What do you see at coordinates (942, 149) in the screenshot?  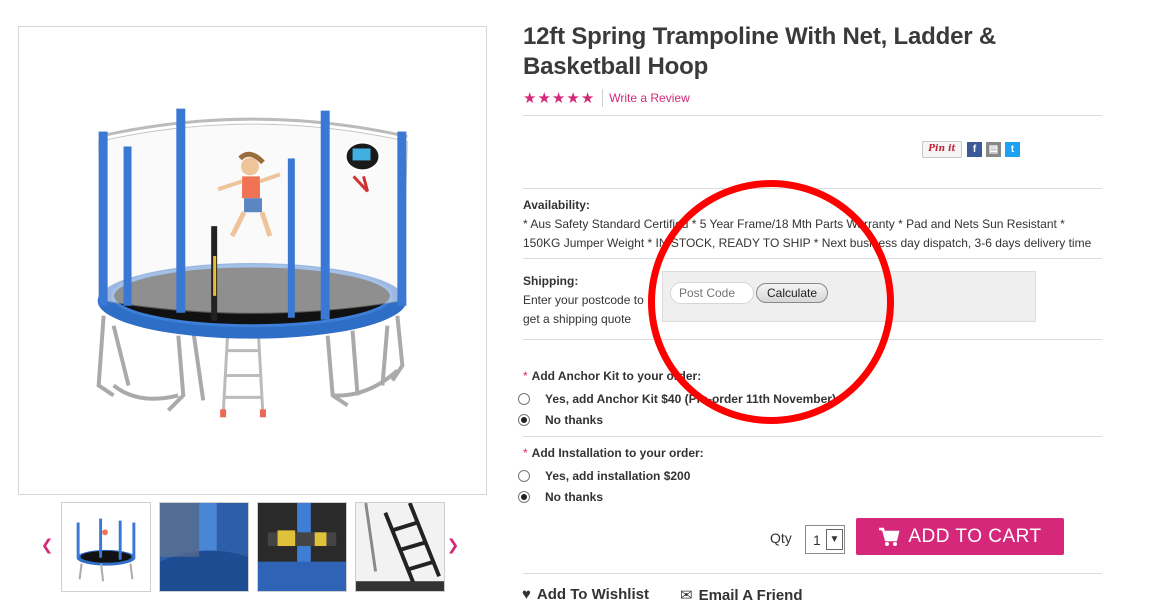 I see `pinterest-button: Pin it` at bounding box center [942, 149].